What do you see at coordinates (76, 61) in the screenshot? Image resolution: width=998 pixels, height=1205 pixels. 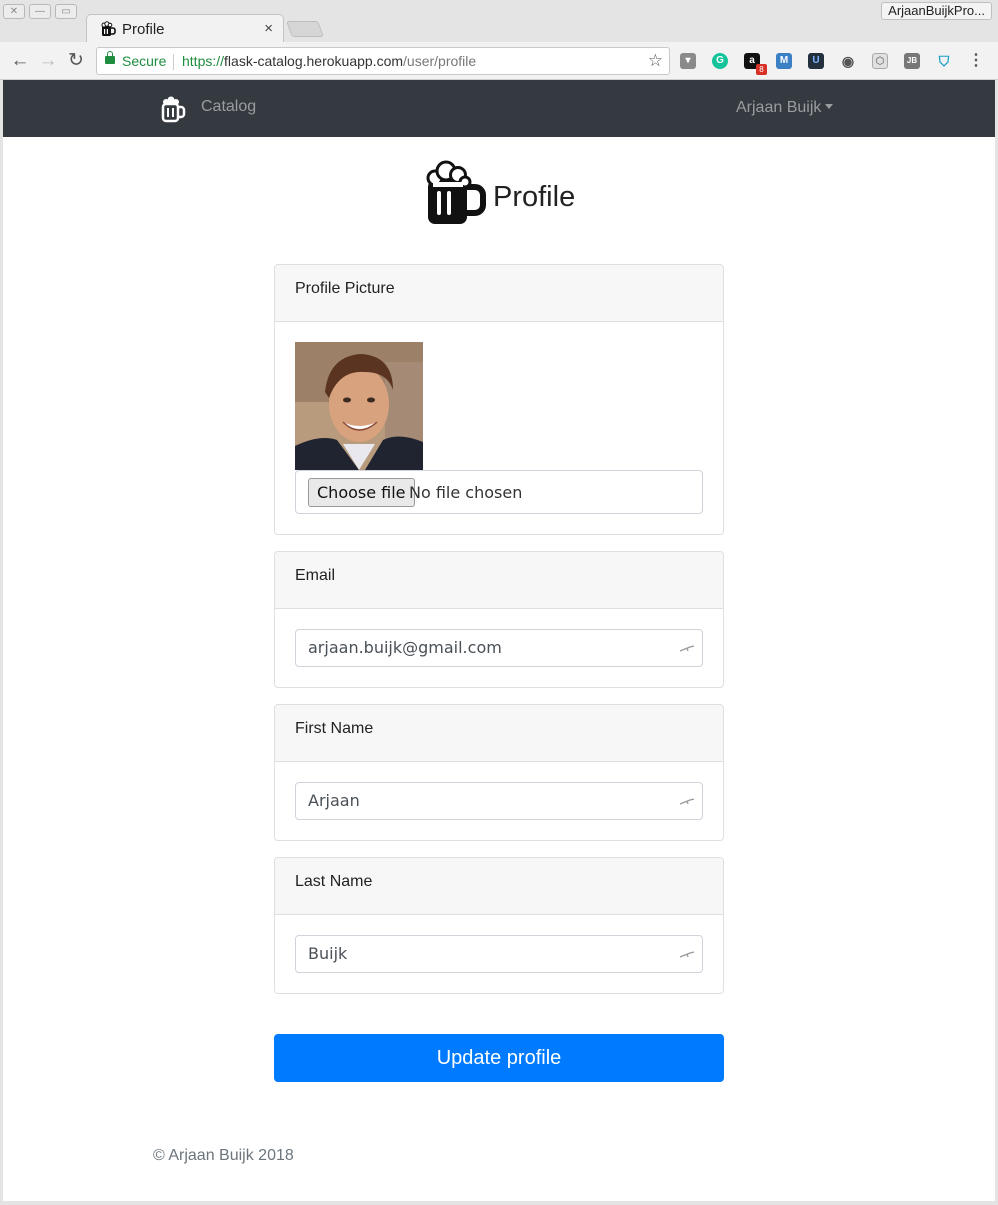 I see `reload-icon: ↻` at bounding box center [76, 61].